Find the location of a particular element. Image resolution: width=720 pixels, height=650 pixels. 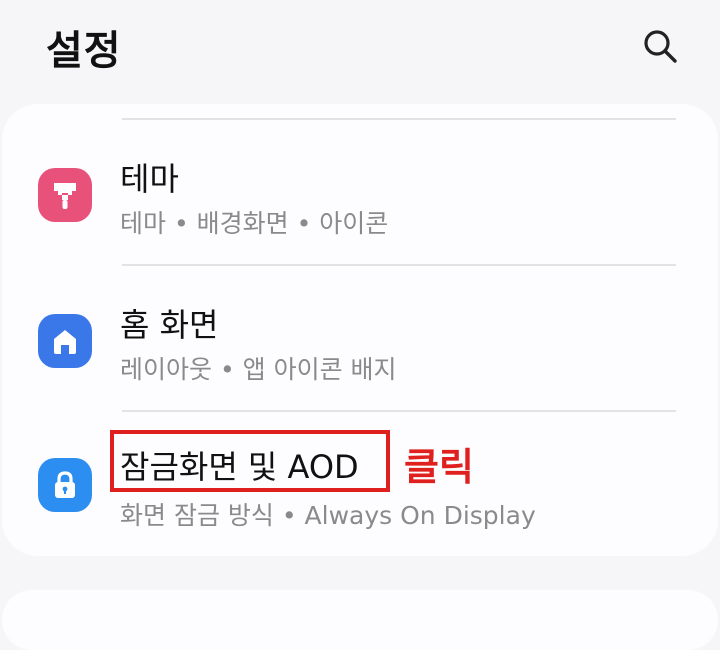

lock-icon is located at coordinates (65, 484).